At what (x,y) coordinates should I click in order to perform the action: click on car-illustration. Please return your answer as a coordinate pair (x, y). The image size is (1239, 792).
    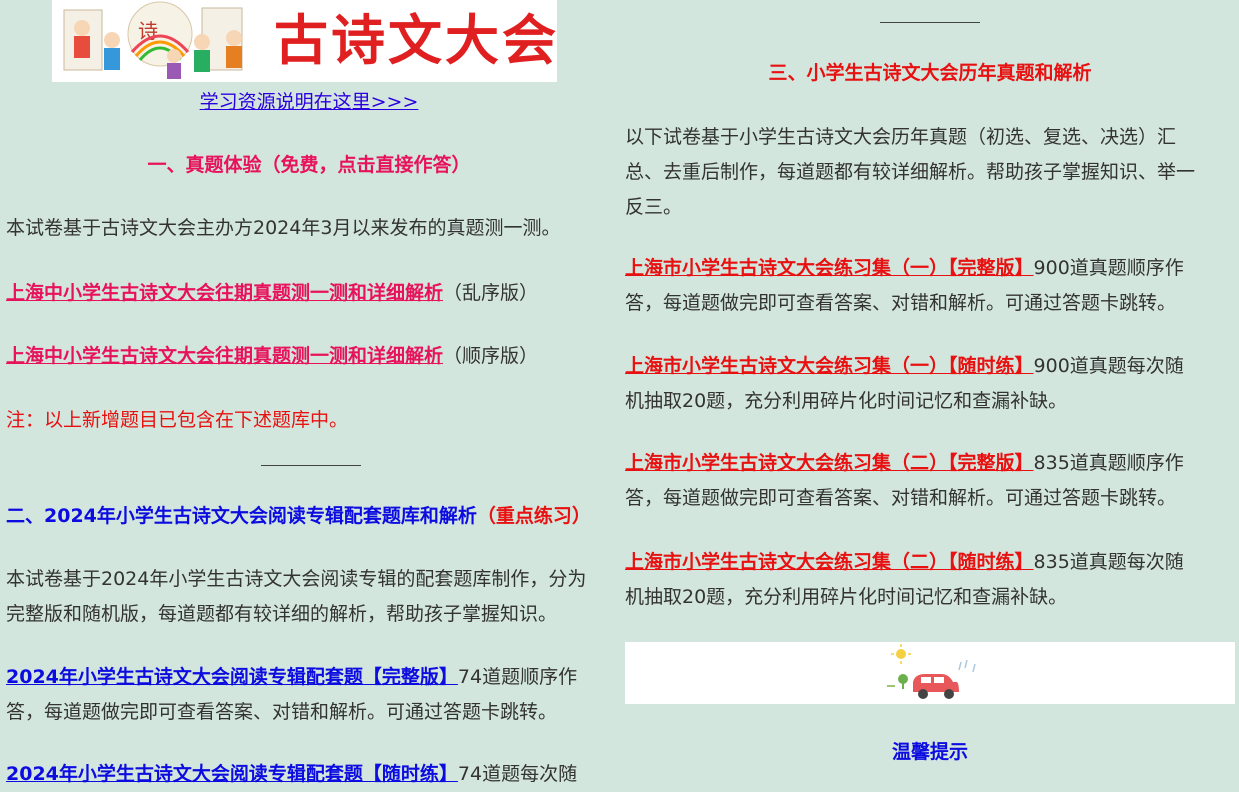
    Looking at the image, I should click on (930, 673).